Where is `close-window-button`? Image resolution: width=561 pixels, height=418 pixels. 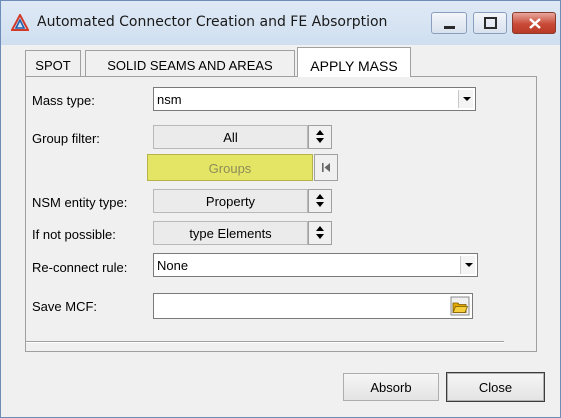
close-window-button is located at coordinates (534, 23).